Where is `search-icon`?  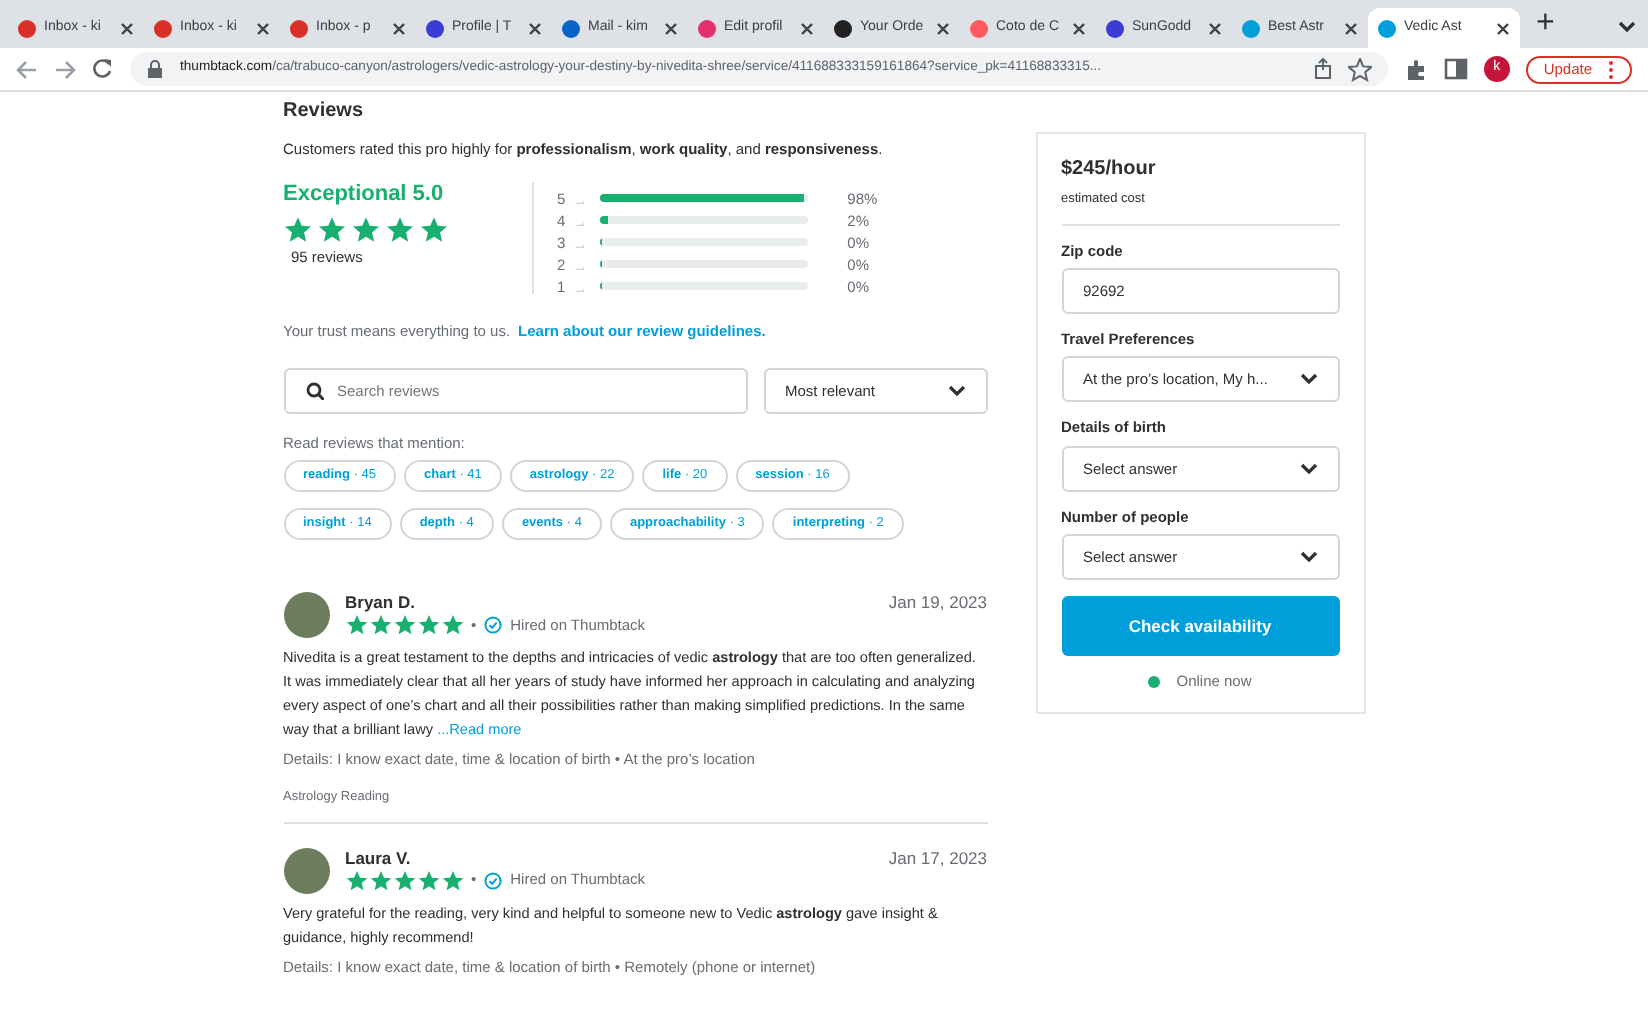 search-icon is located at coordinates (314, 390).